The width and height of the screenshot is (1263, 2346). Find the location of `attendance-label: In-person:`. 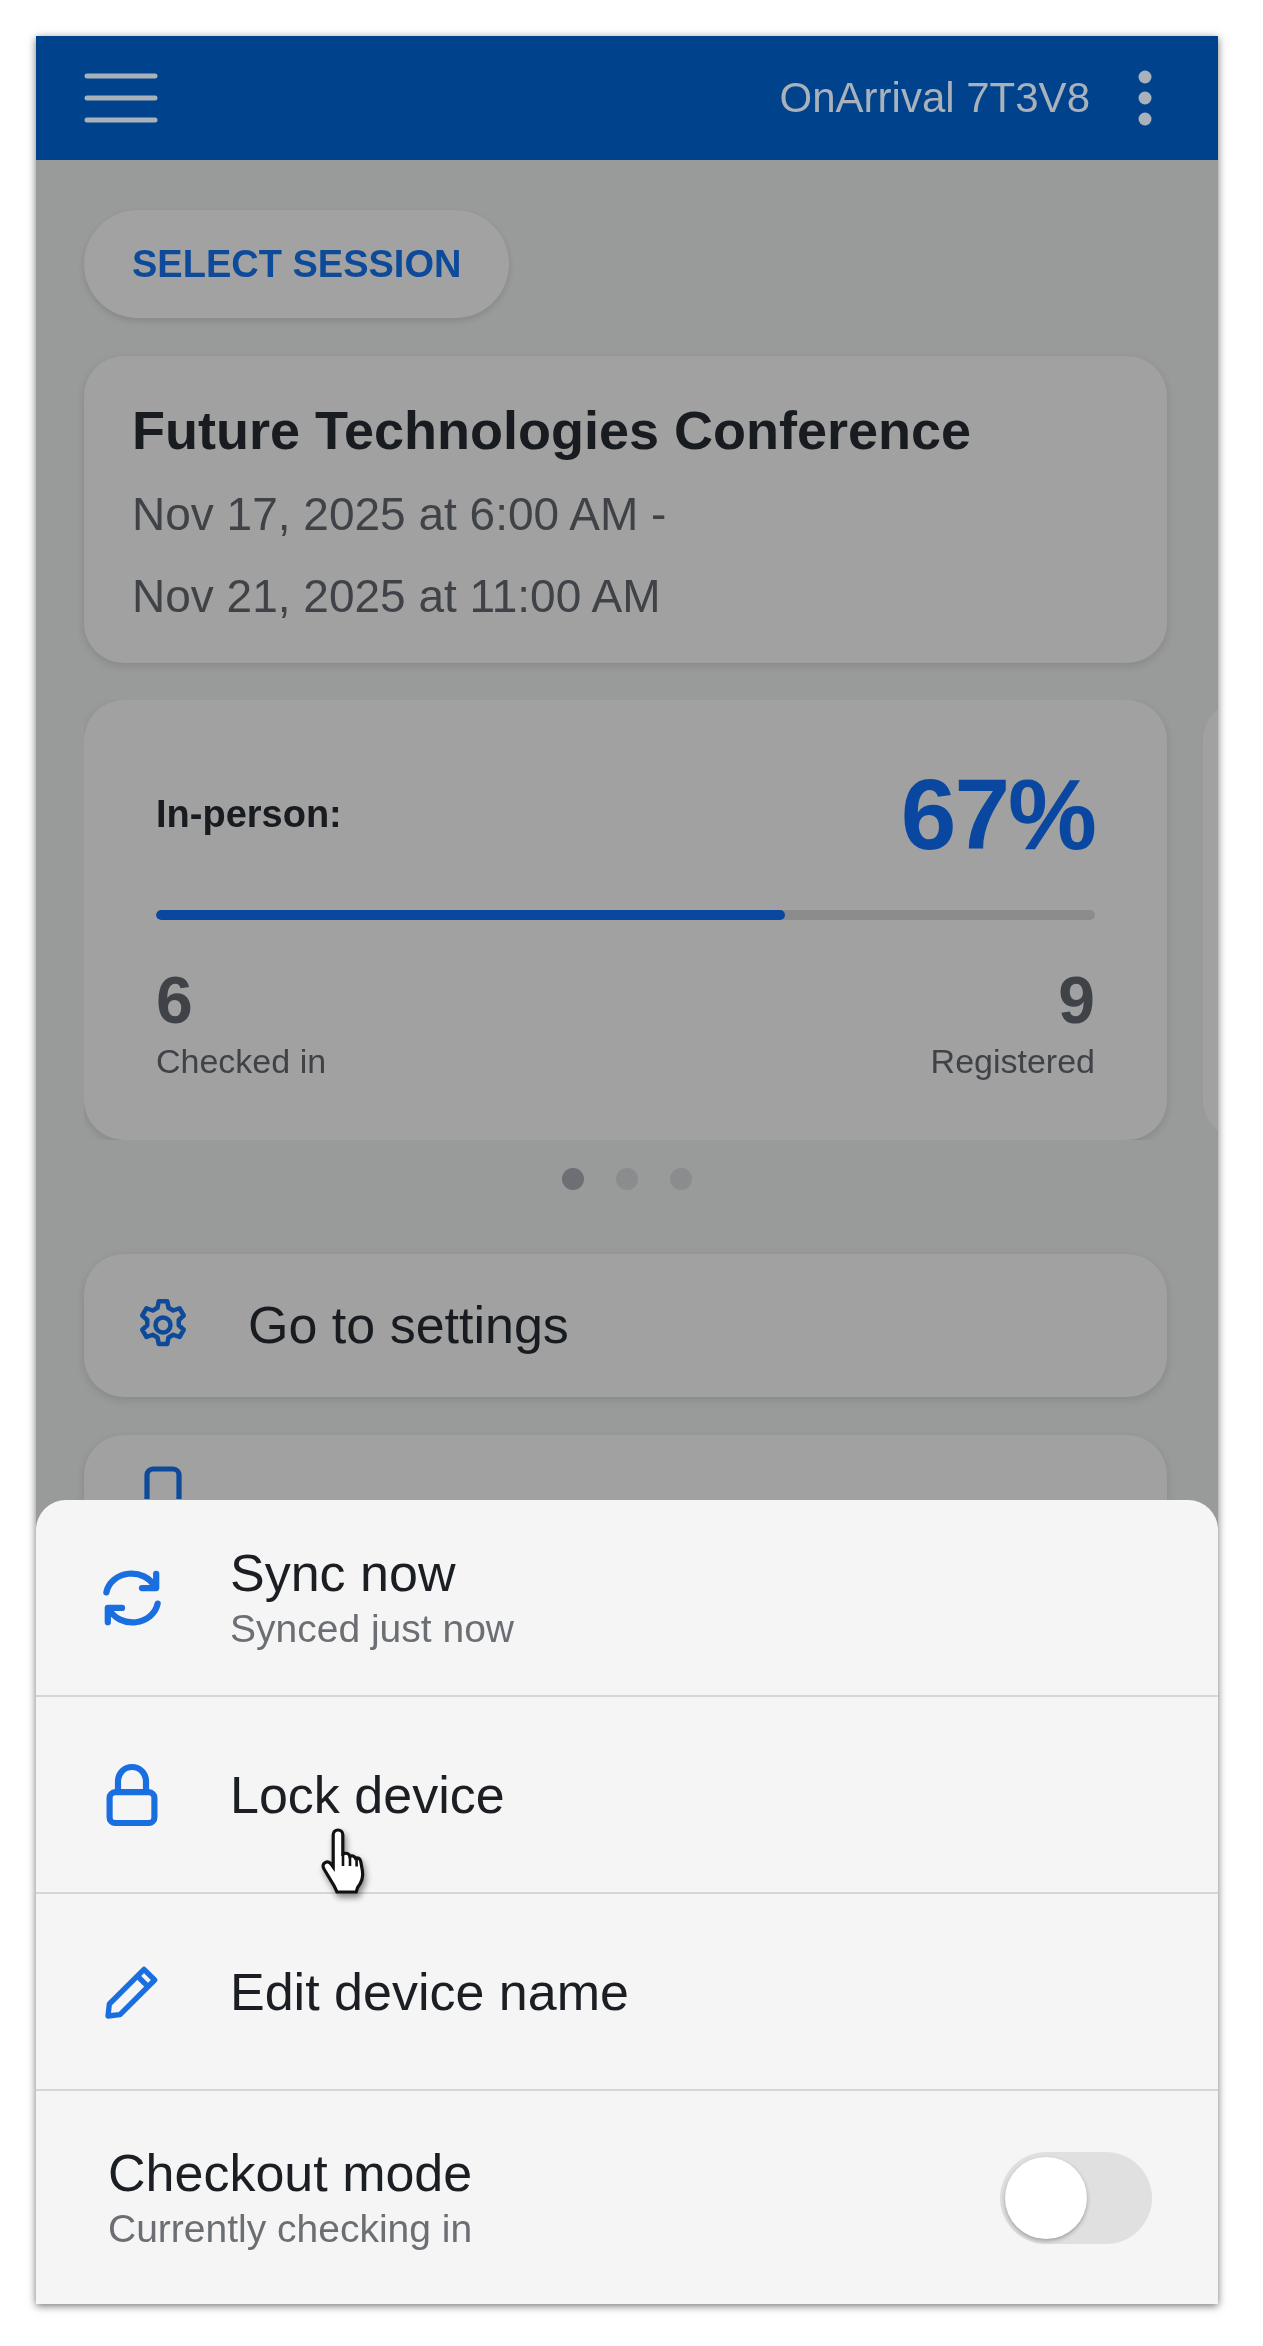

attendance-label: In-person: is located at coordinates (249, 814).